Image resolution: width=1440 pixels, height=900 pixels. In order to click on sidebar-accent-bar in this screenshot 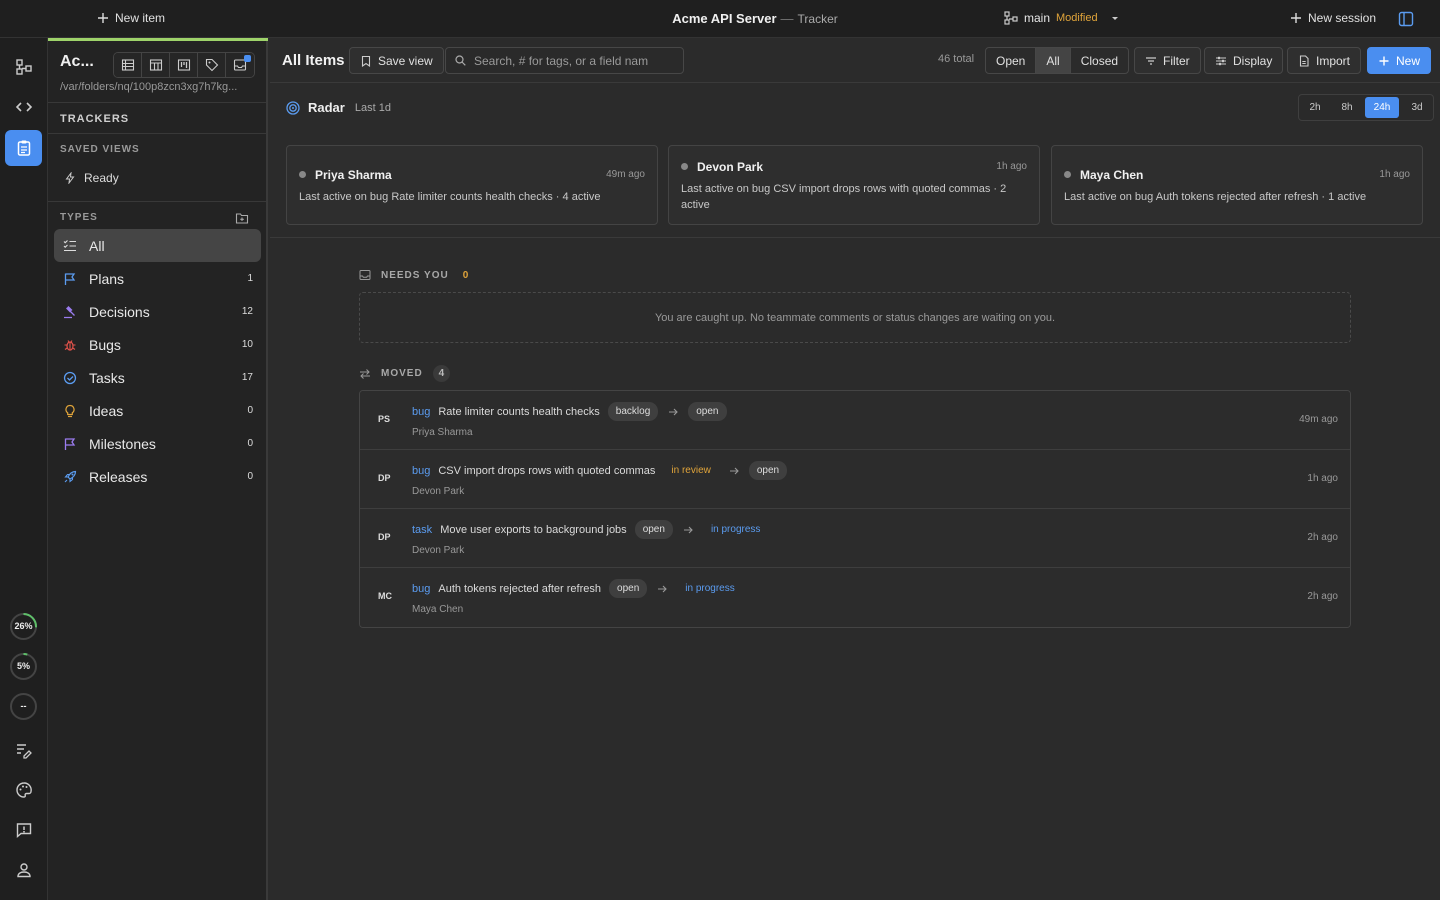, I will do `click(158, 39)`.